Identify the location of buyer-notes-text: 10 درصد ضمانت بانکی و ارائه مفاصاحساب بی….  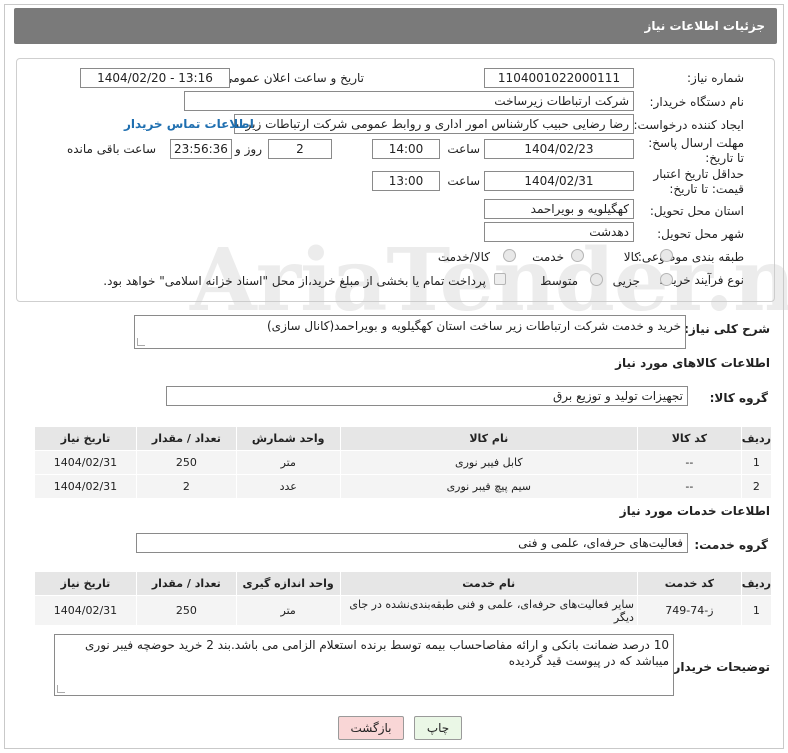
(377, 653).